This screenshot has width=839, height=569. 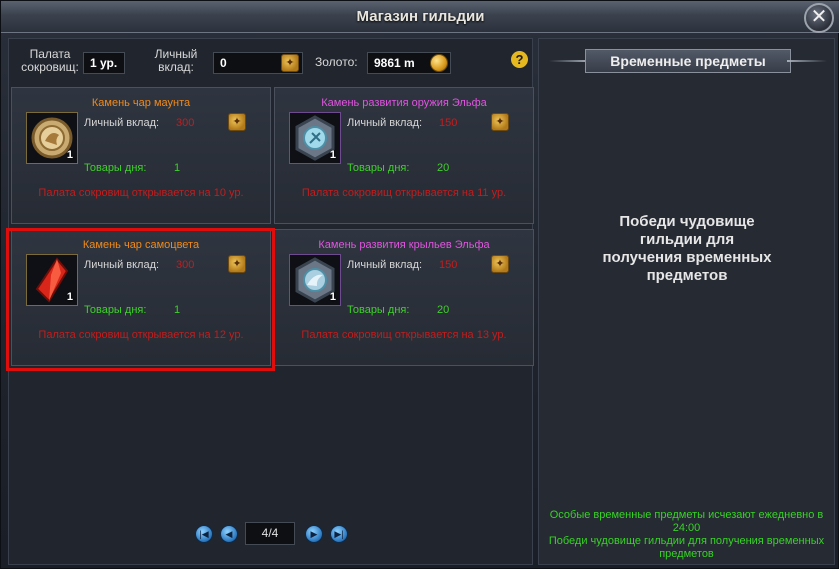 What do you see at coordinates (336, 62) in the screenshot?
I see `gold-label: Золото:` at bounding box center [336, 62].